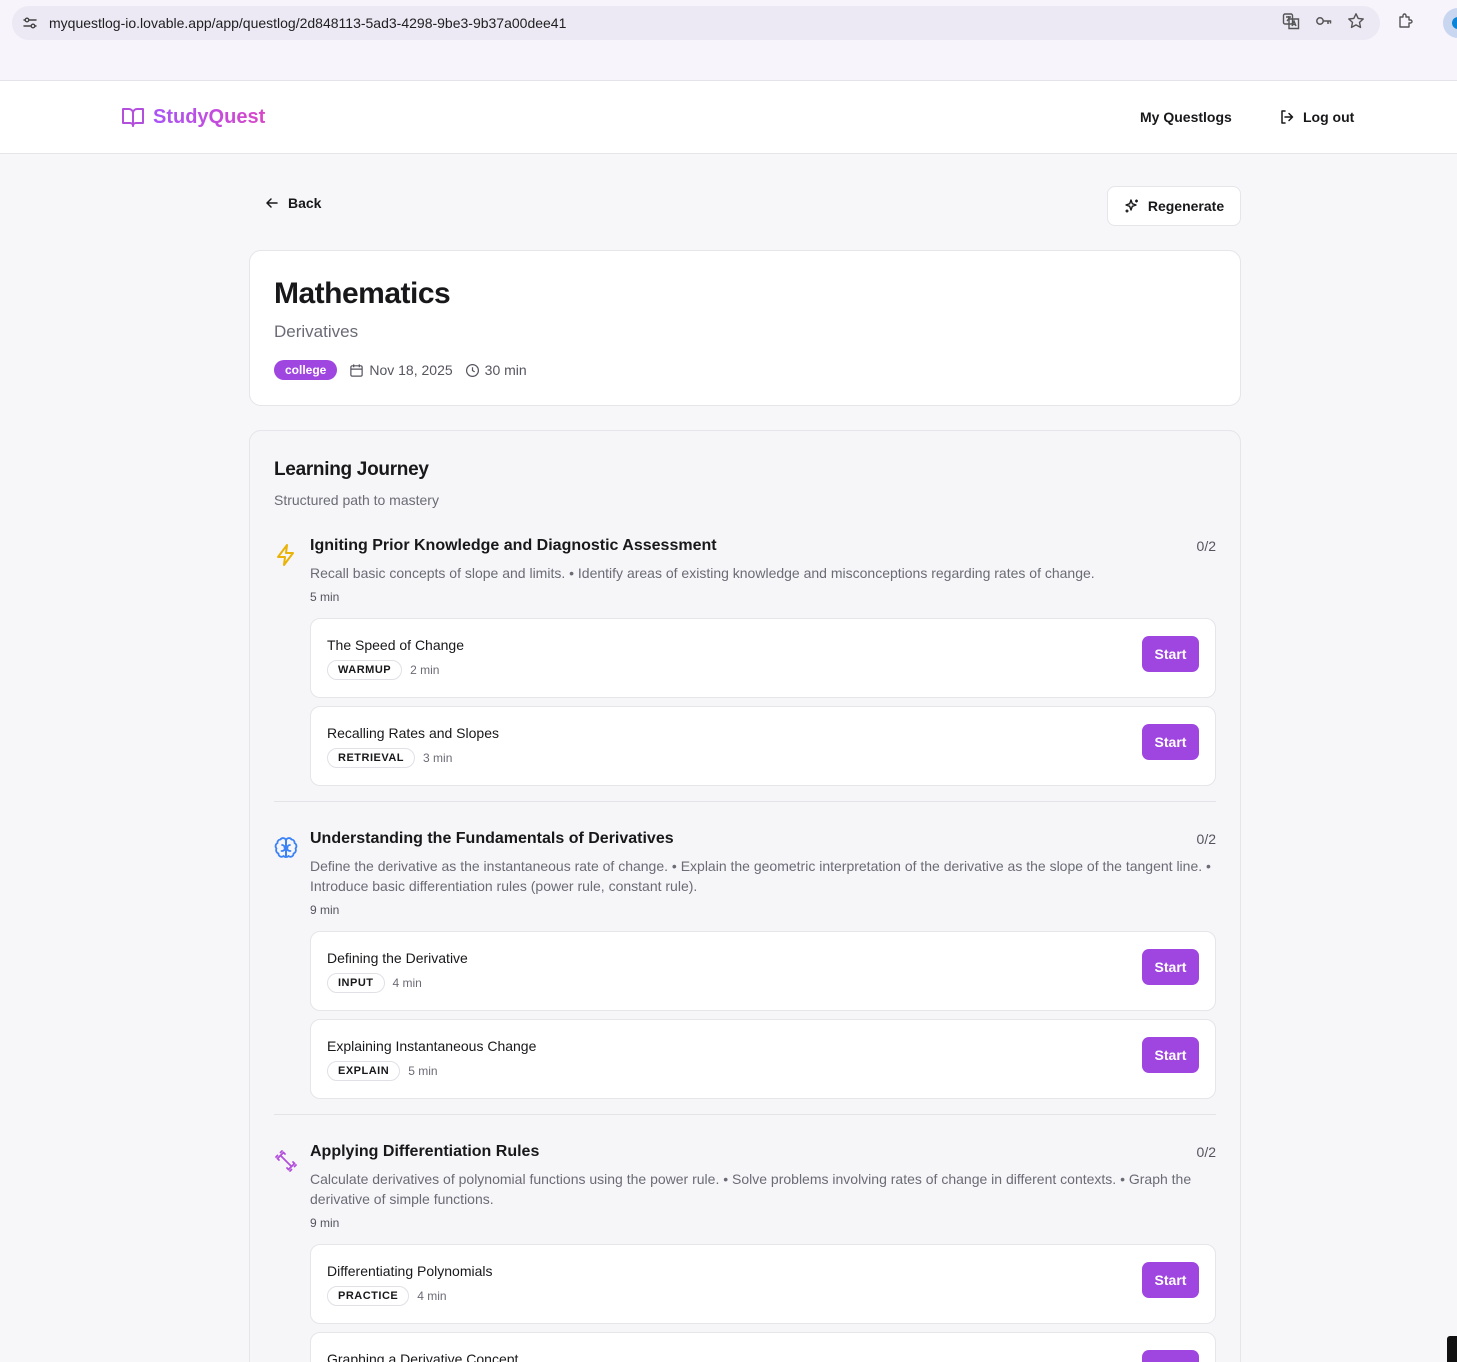 The width and height of the screenshot is (1457, 1362). I want to click on activity-meta: PRACTICE 4 min, so click(387, 1296).